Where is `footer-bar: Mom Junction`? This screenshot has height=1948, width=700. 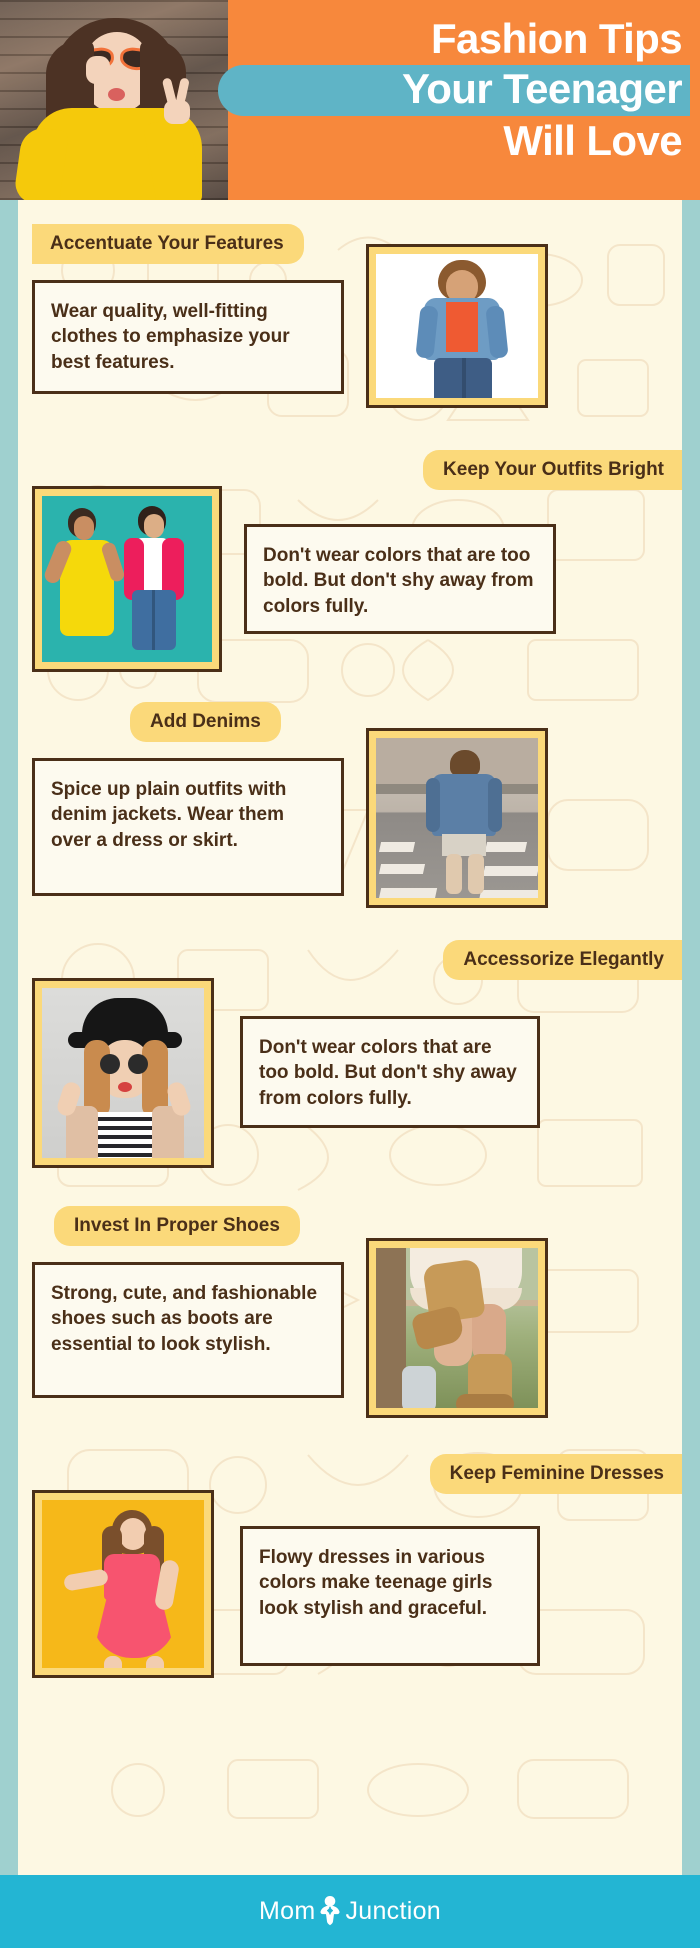 footer-bar: Mom Junction is located at coordinates (350, 1911).